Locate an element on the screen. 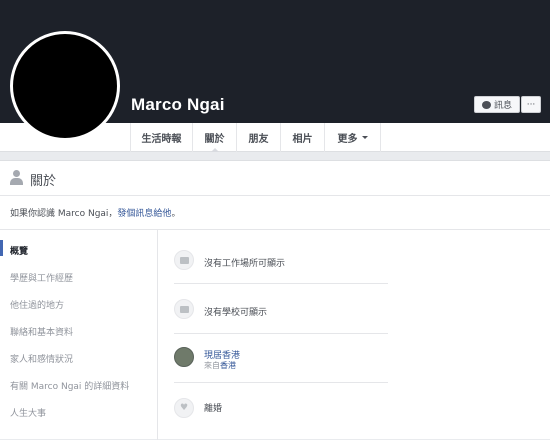 Image resolution: width=550 pixels, height=440 pixels. sidebar-item-family: 家人和感情狀況 is located at coordinates (41, 358).